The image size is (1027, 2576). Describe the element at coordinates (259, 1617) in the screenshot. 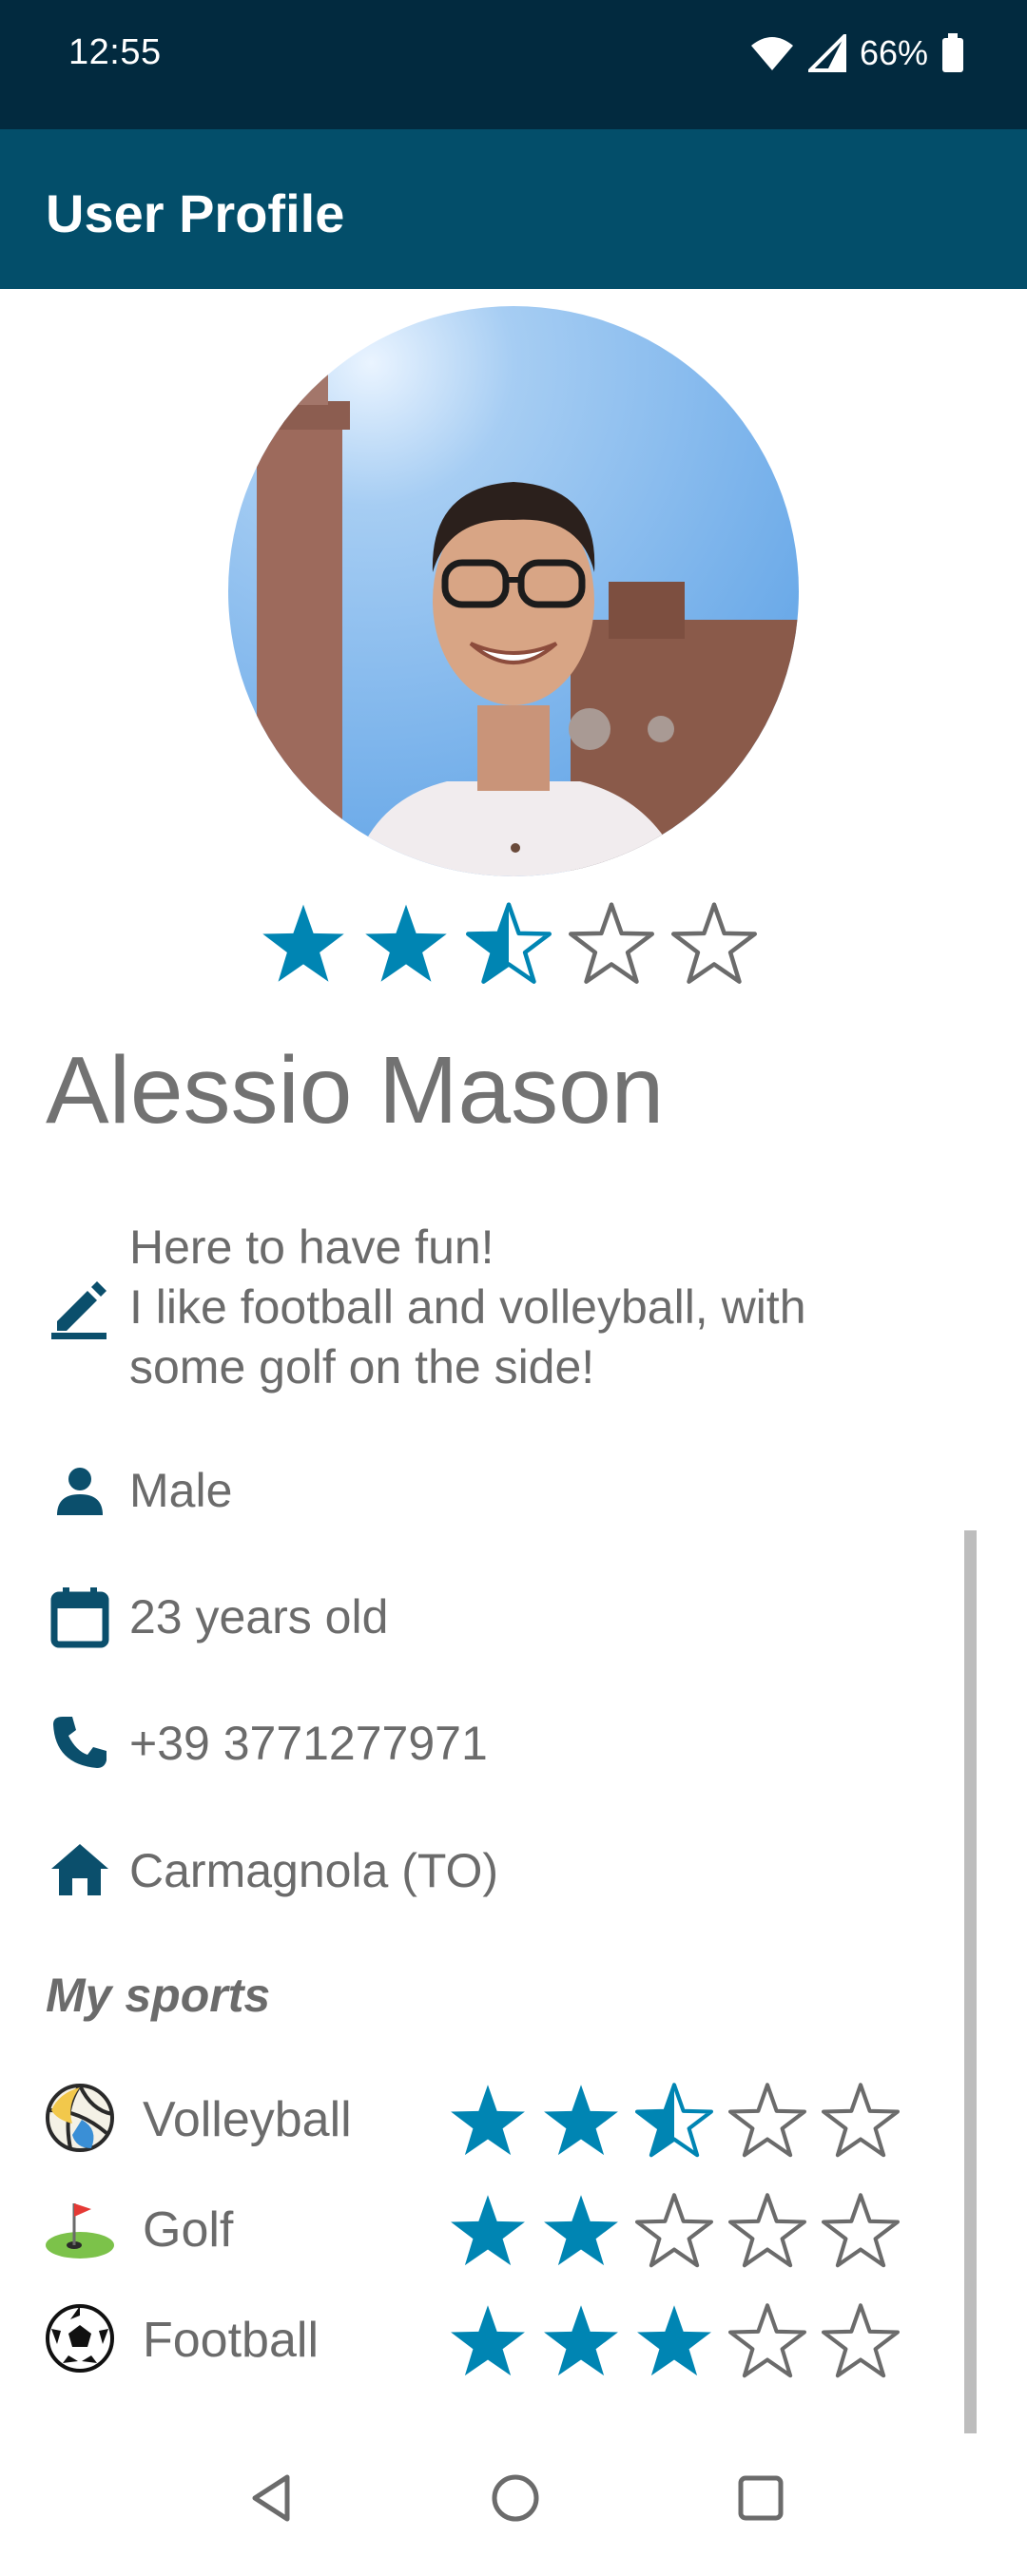

I see `age-text: 23 years old` at that location.